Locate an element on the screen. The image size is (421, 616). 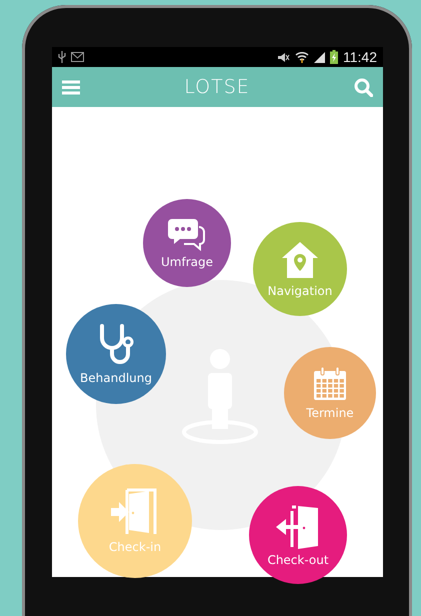
door-arrow-in-icon is located at coordinates (135, 512).